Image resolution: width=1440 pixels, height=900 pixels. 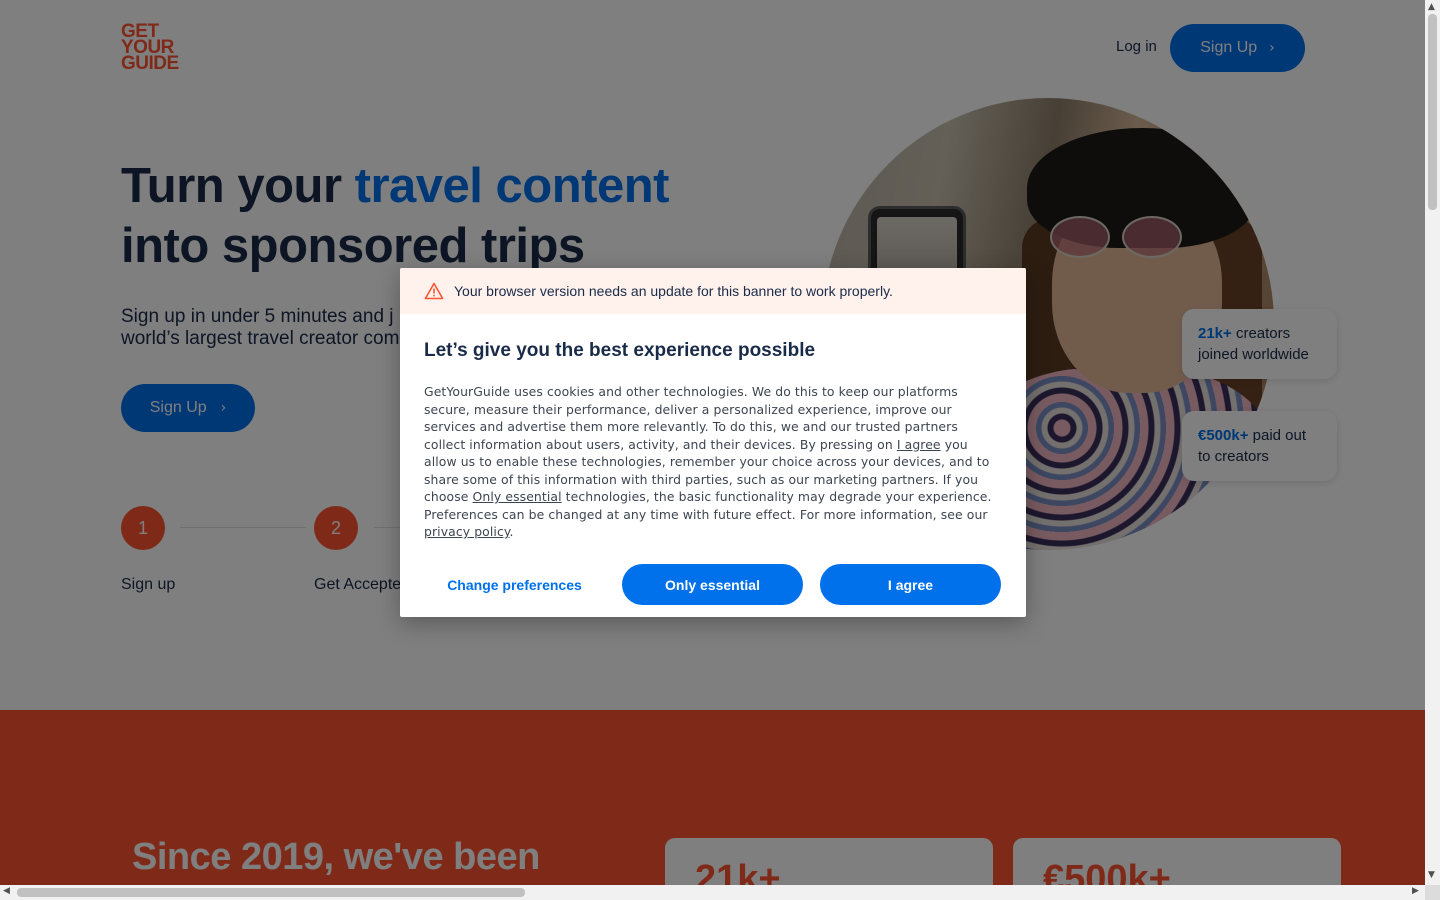 What do you see at coordinates (271, 892) in the screenshot?
I see `horizontal-scroll-thumb` at bounding box center [271, 892].